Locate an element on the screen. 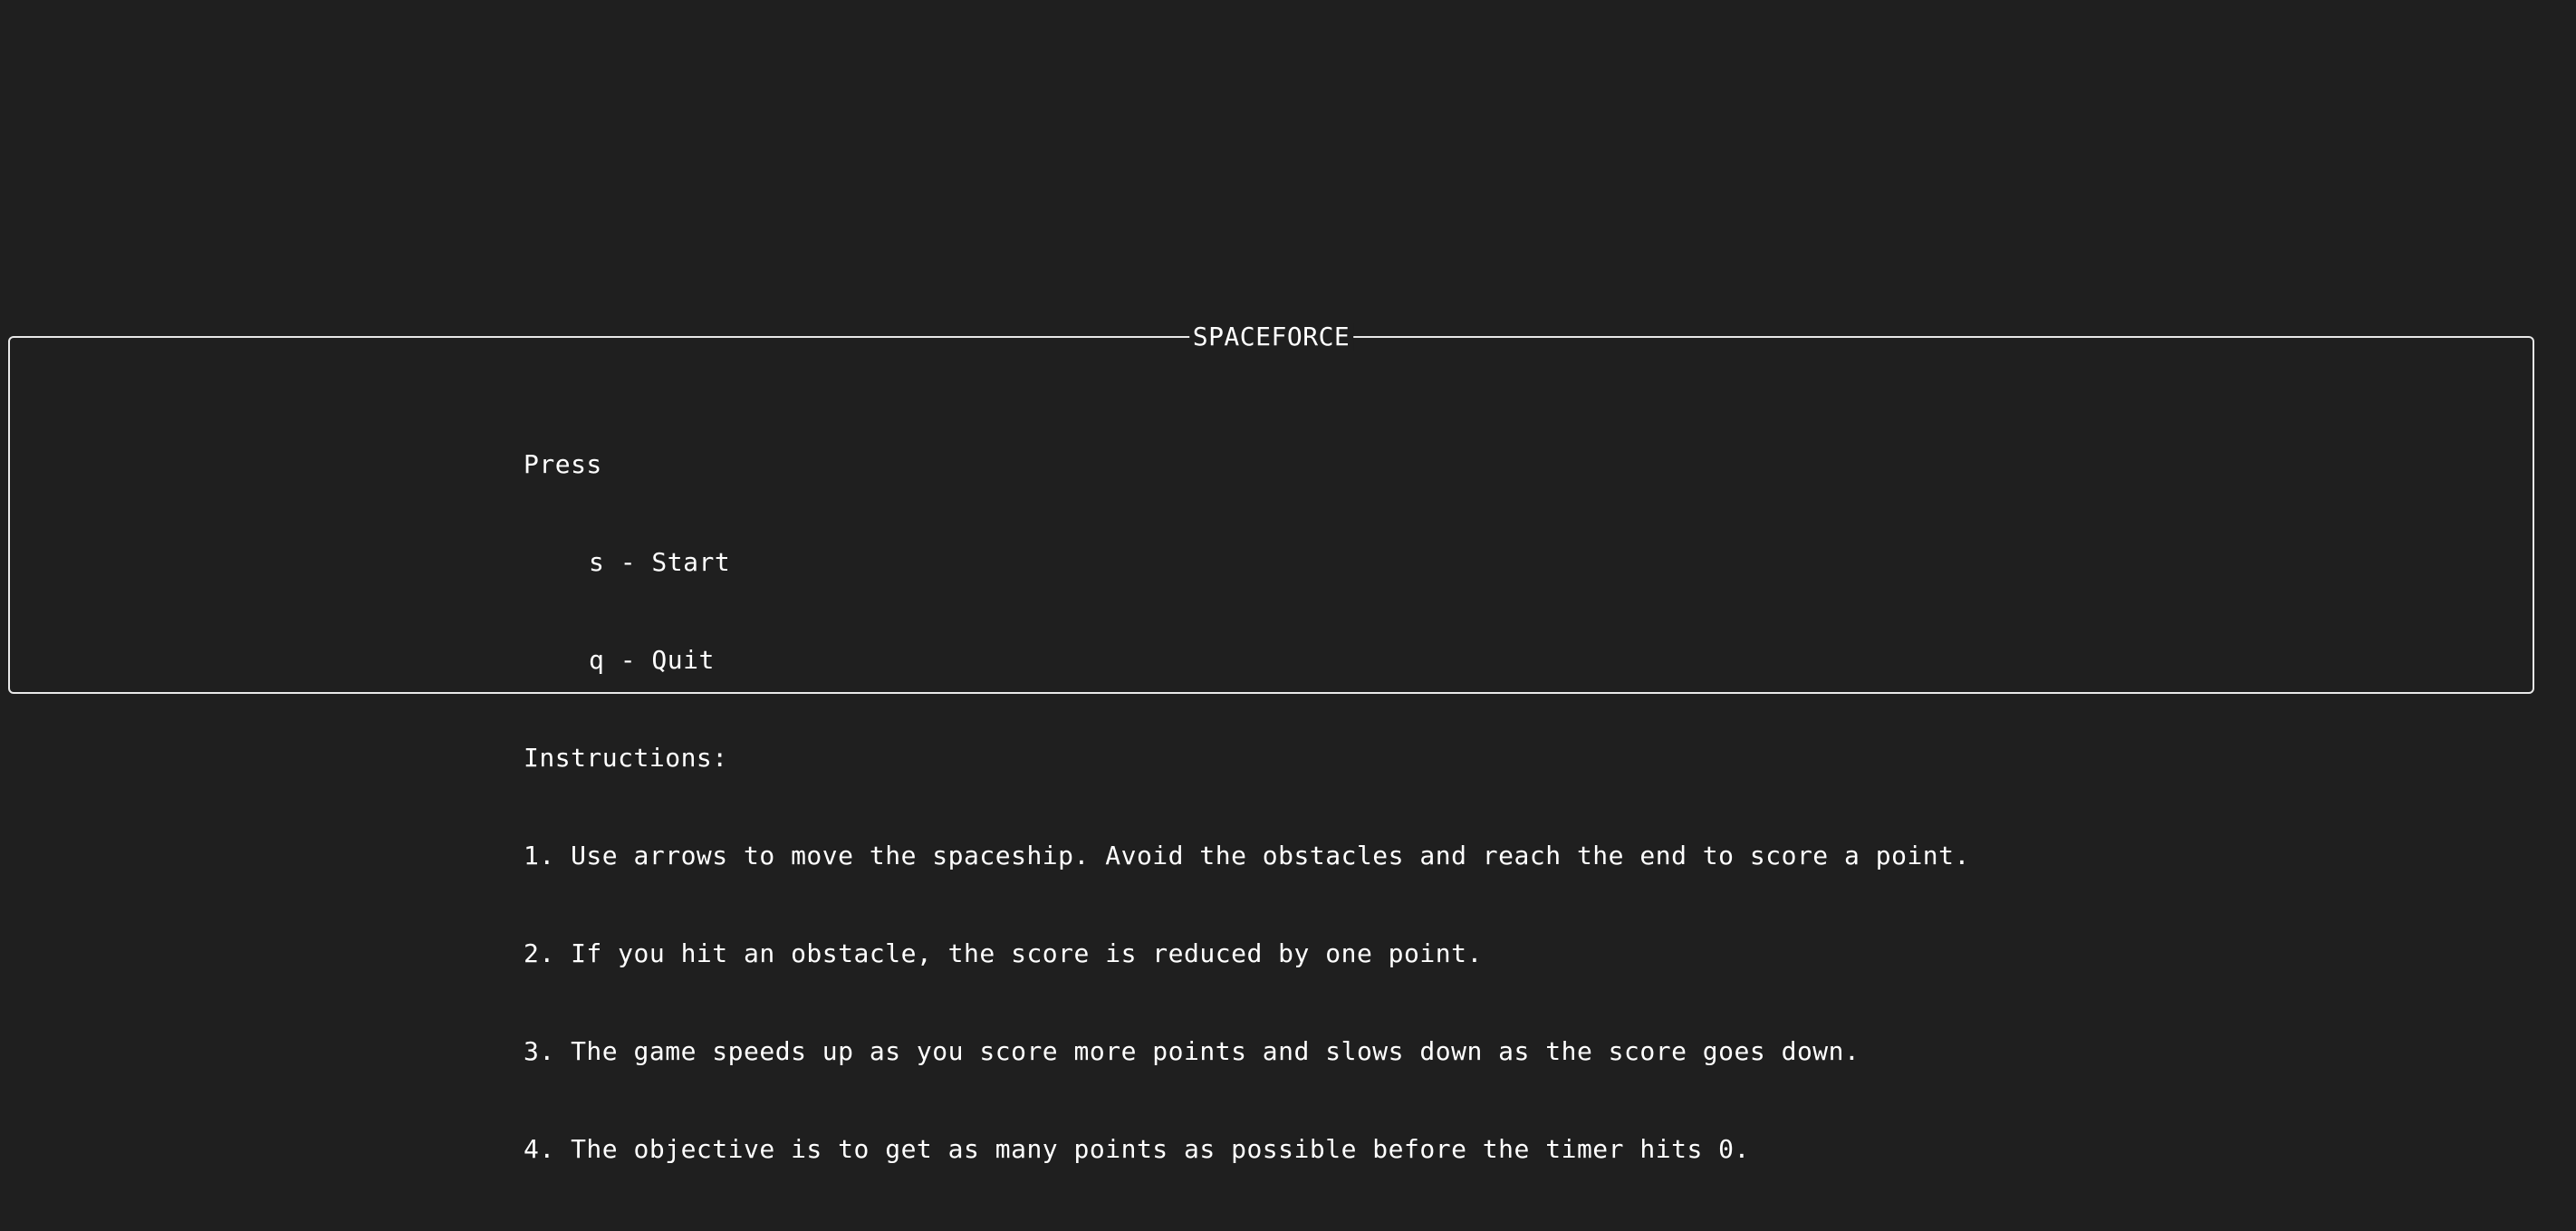 This screenshot has height=1231, width=2576. quit-option: q - Quit is located at coordinates (1247, 660).